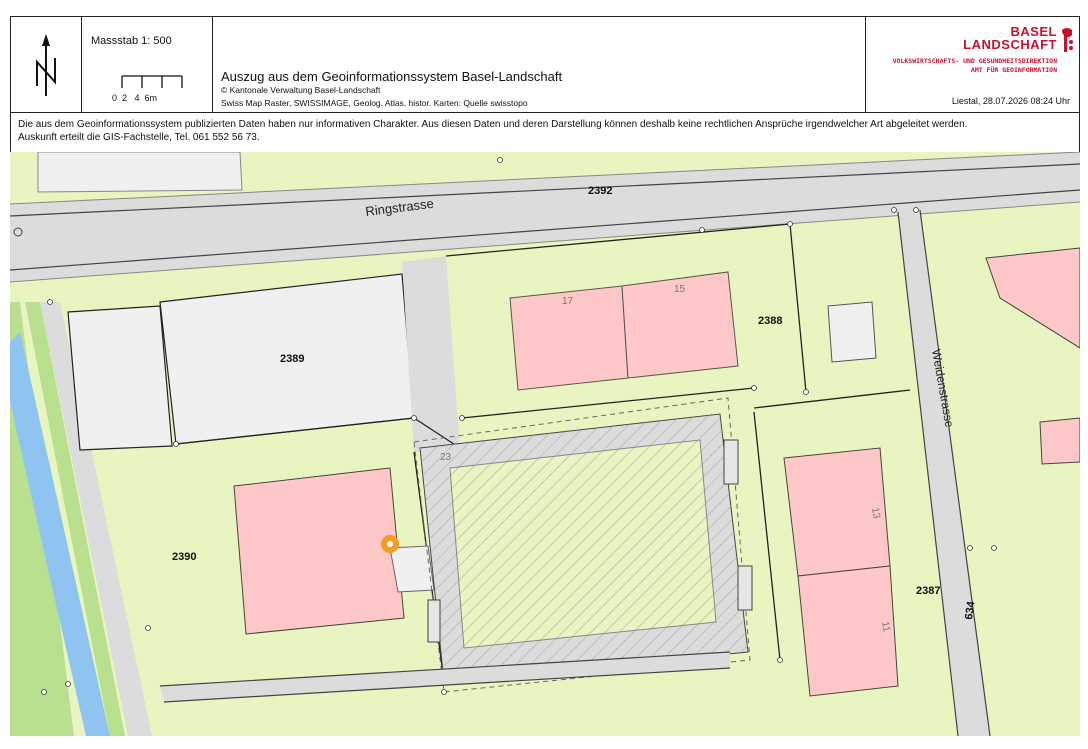 This screenshot has width=1088, height=749. Describe the element at coordinates (1010, 44) in the screenshot. I see `brand-line2: LANDSCHAFT` at that location.